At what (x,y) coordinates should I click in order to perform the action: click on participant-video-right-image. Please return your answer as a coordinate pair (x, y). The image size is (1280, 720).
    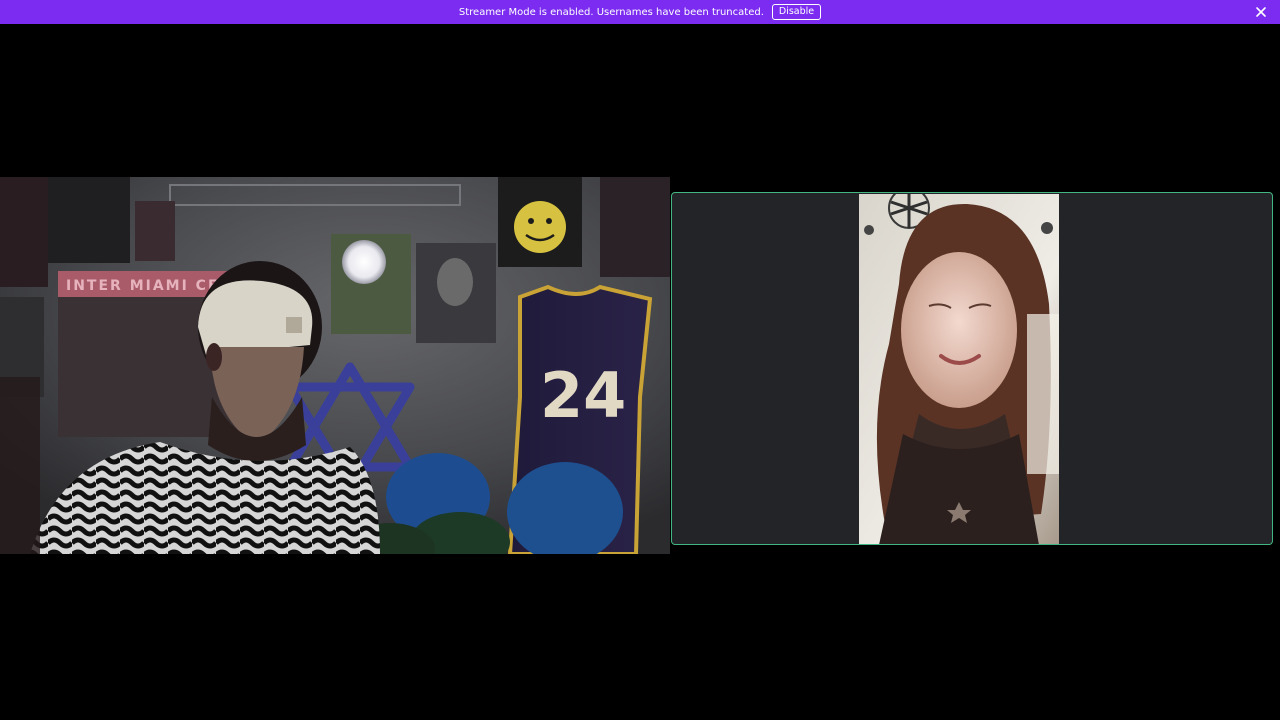
    Looking at the image, I should click on (959, 369).